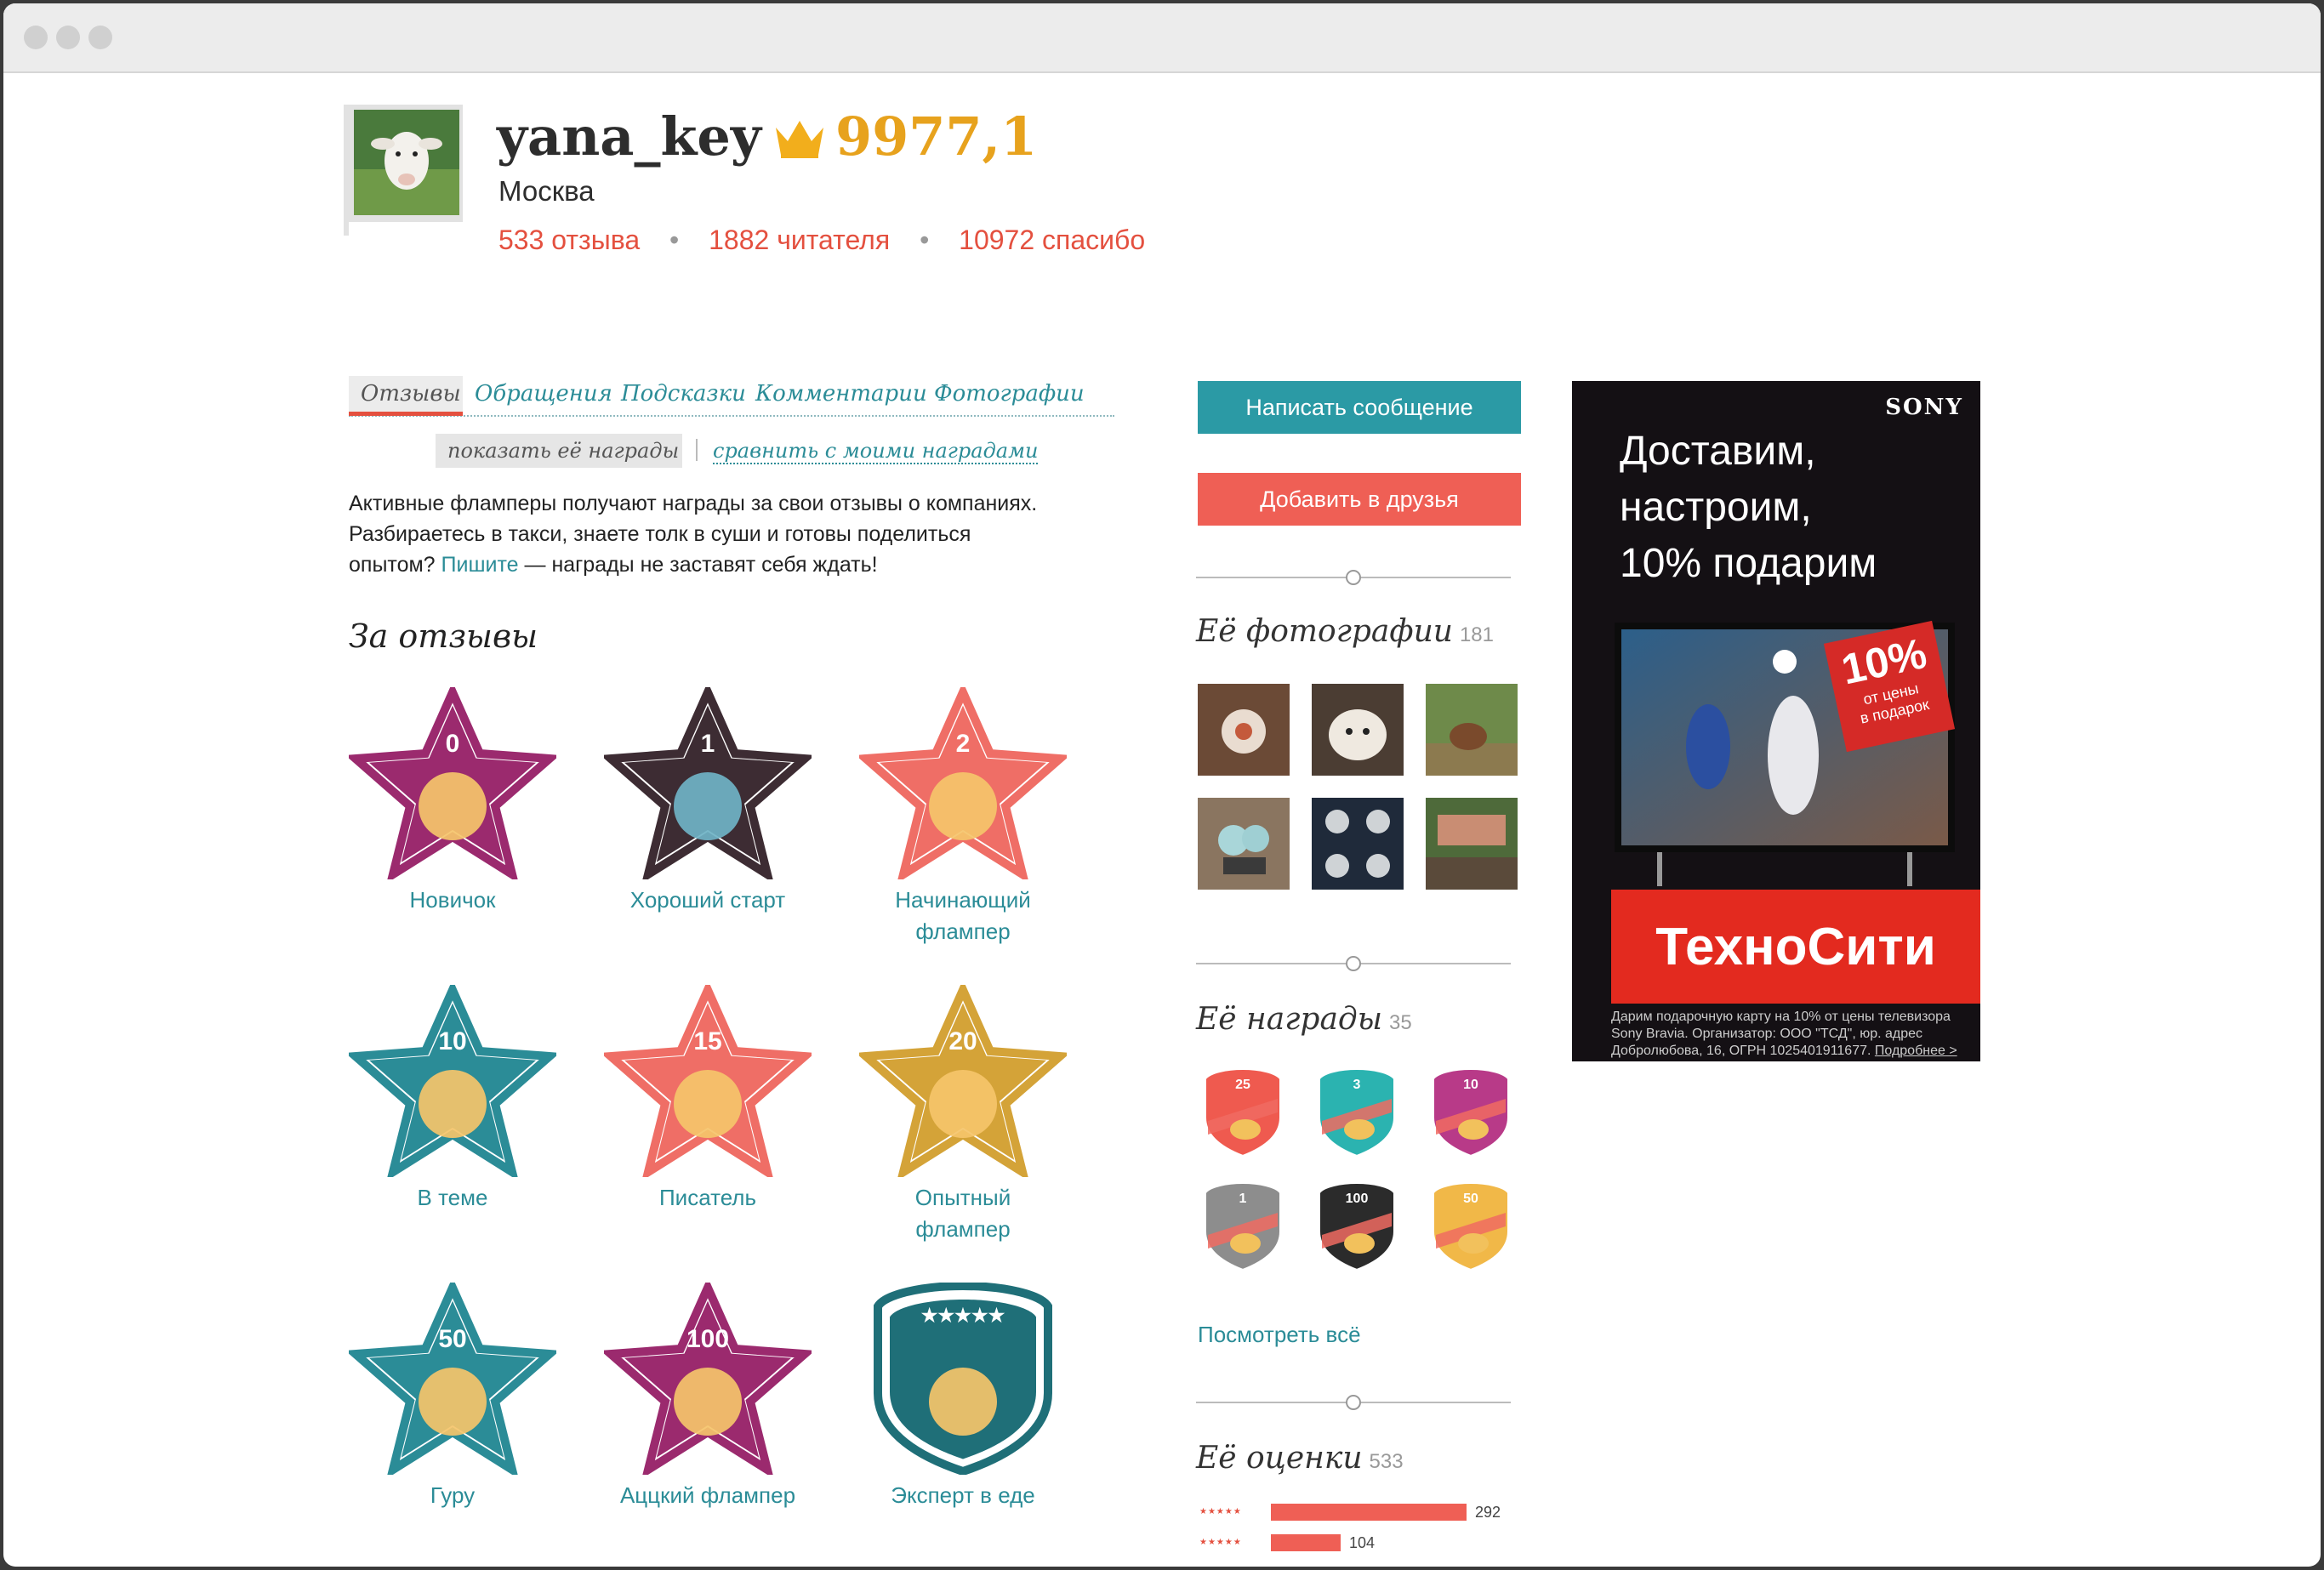  What do you see at coordinates (443, 636) in the screenshot?
I see `section-title: За отзывы` at bounding box center [443, 636].